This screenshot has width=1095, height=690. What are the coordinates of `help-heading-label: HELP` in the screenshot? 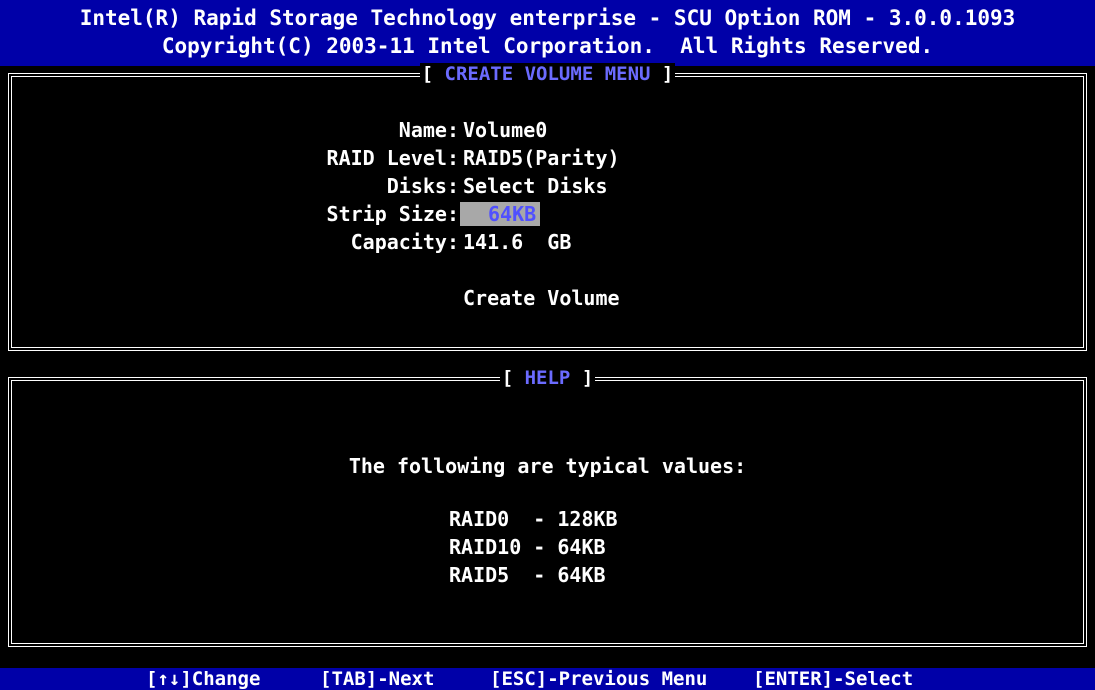 It's located at (547, 378).